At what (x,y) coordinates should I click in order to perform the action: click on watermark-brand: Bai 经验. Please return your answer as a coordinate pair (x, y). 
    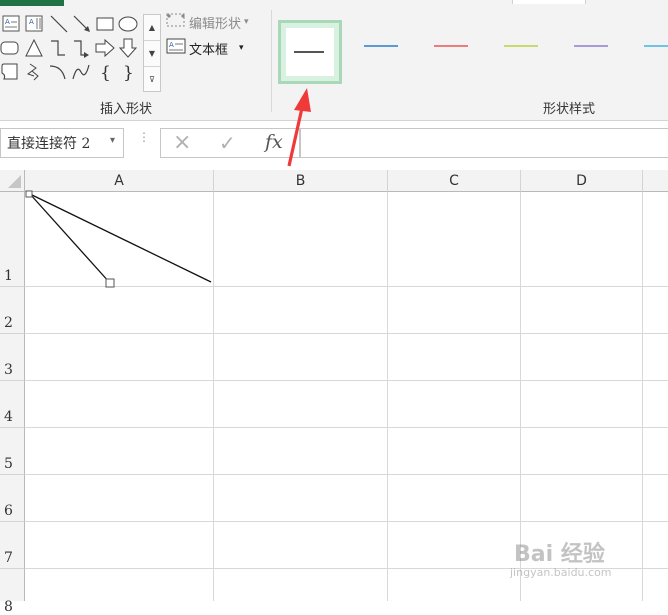
    Looking at the image, I should click on (559, 554).